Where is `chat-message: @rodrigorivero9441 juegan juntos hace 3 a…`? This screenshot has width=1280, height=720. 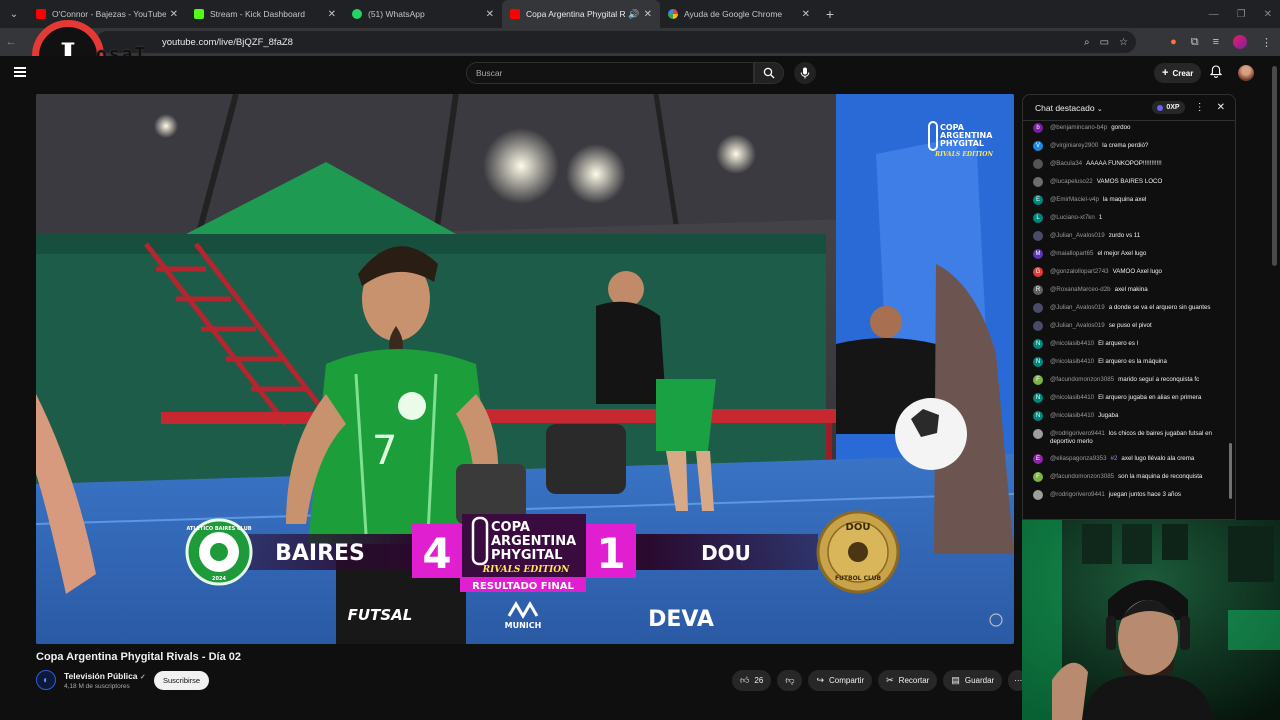
chat-message: @rodrigorivero9441 juegan juntos hace 3 a… is located at coordinates (1130, 495).